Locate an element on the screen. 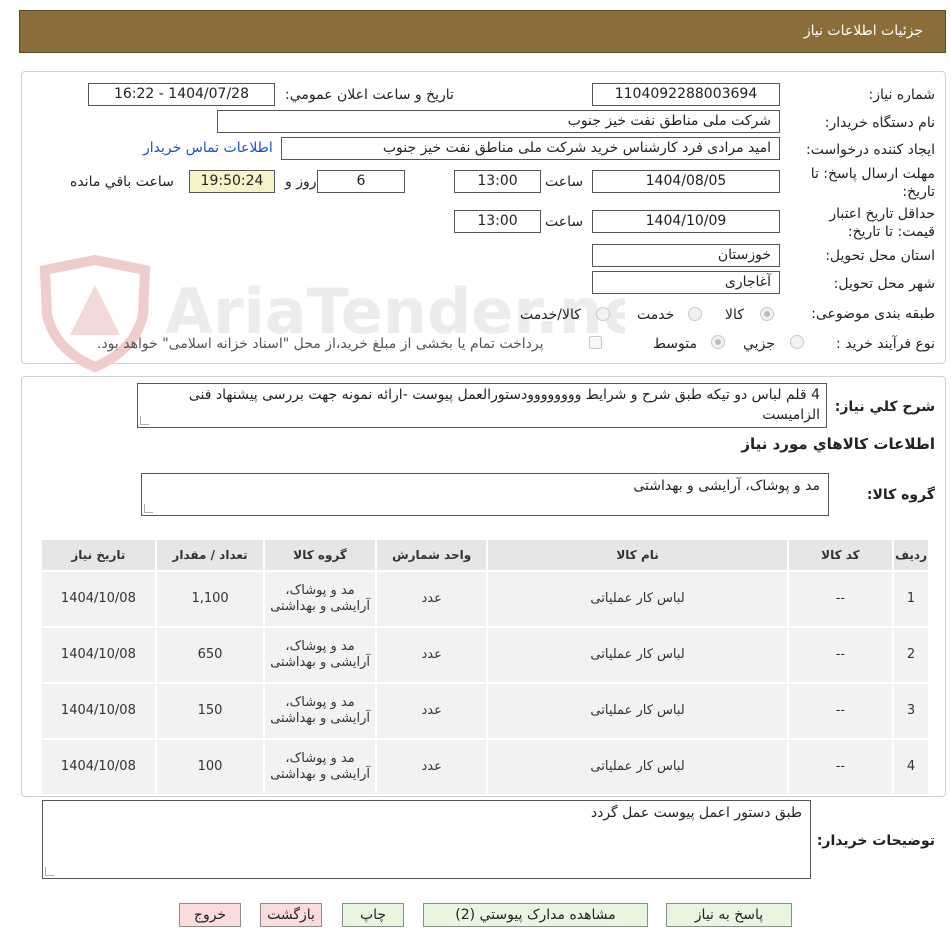  goods-group-field: مد و پوشاک، آرایشی و بهداشتی is located at coordinates (485, 494).